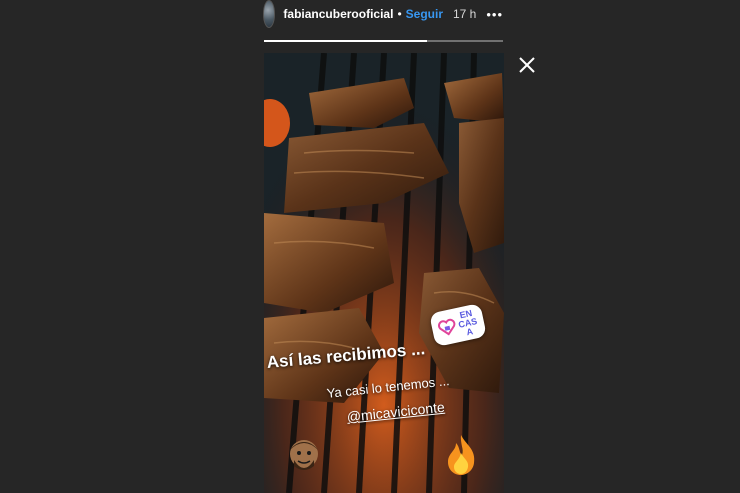 The height and width of the screenshot is (493, 740). What do you see at coordinates (494, 14) in the screenshot?
I see `more-options-button: •••` at bounding box center [494, 14].